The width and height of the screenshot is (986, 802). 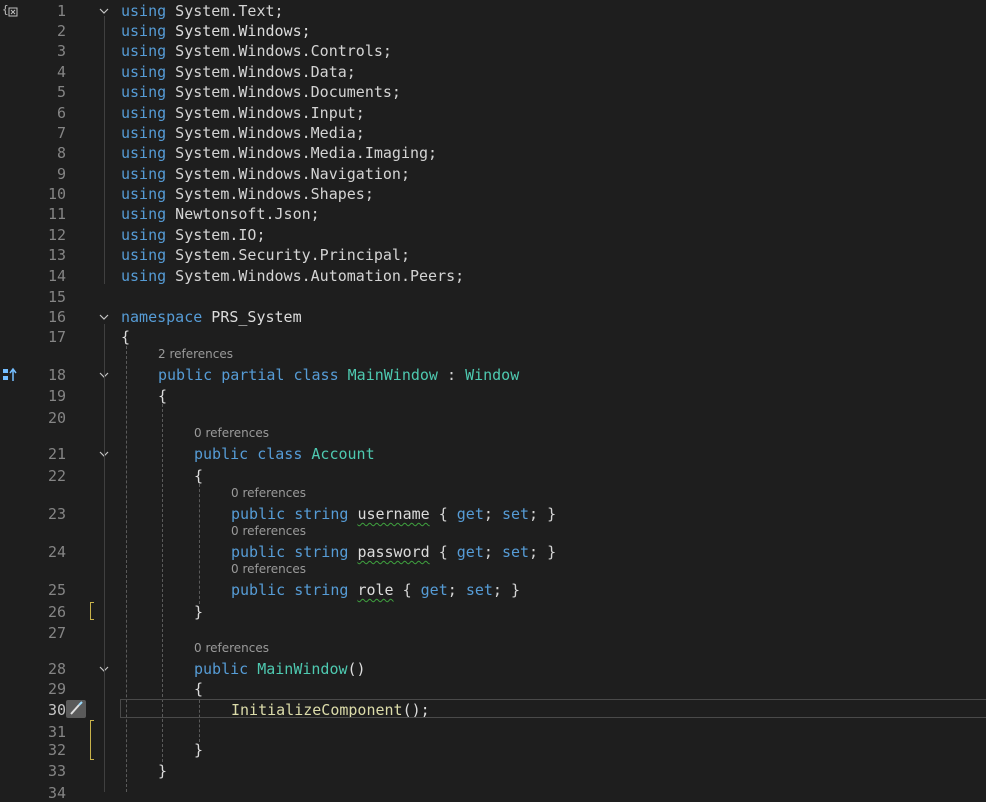 I want to click on code-line: using System.Windows.Documents;, so click(x=261, y=92).